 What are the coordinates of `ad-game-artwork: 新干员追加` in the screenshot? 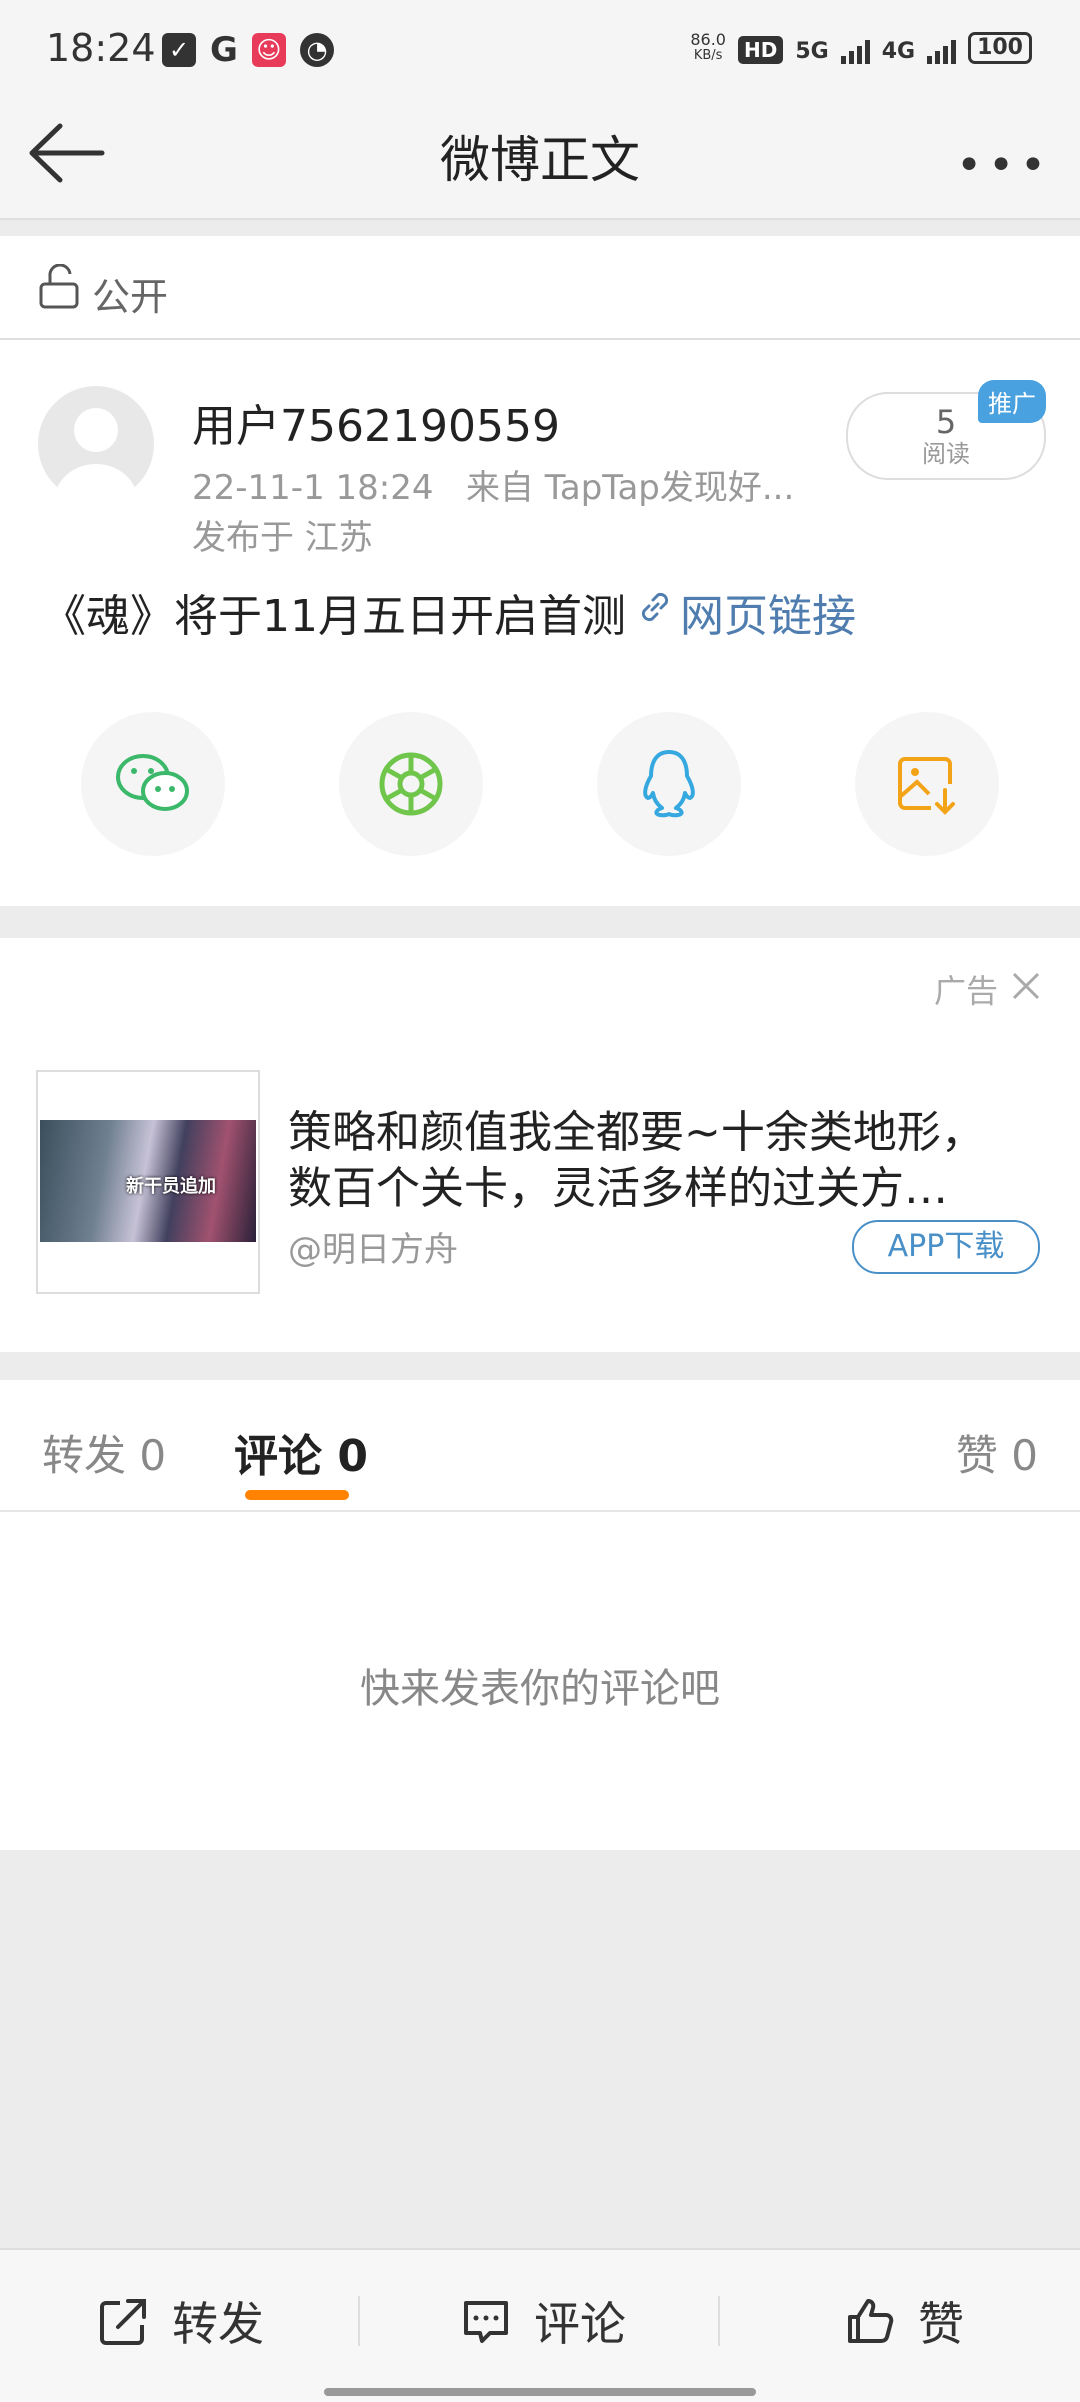 It's located at (148, 1181).